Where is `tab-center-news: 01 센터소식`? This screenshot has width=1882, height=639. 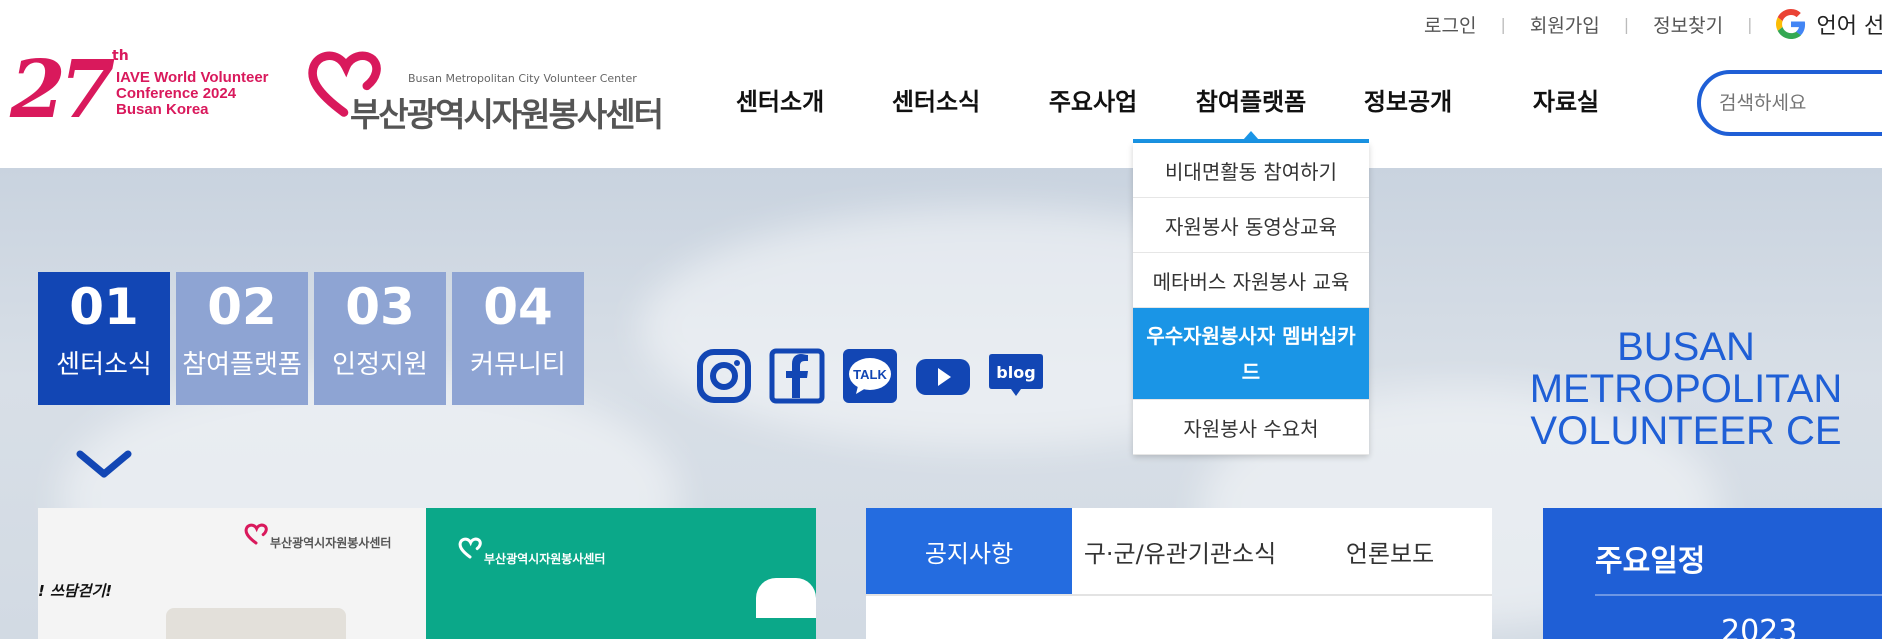
tab-center-news: 01 센터소식 is located at coordinates (104, 338).